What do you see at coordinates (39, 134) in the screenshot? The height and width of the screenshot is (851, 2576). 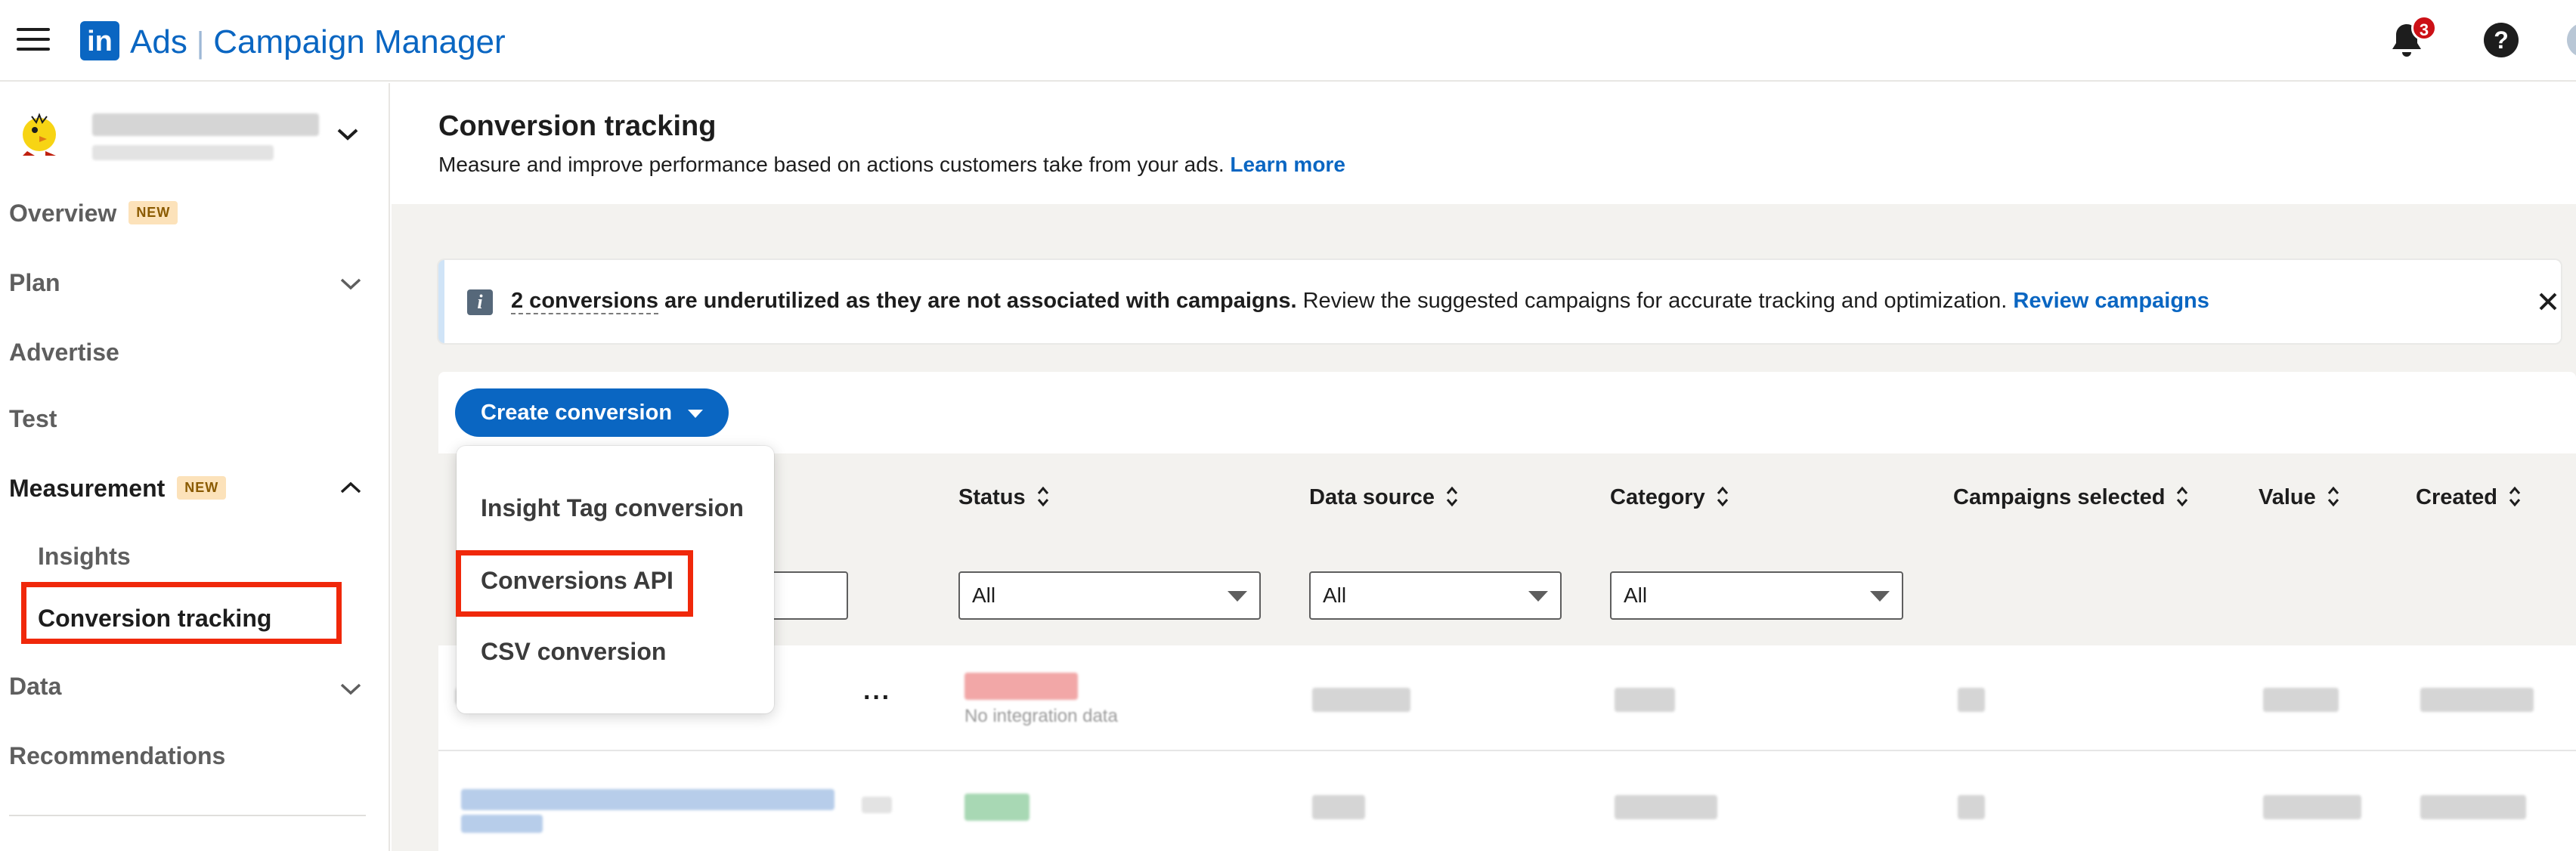 I see `account-avatar-icon` at bounding box center [39, 134].